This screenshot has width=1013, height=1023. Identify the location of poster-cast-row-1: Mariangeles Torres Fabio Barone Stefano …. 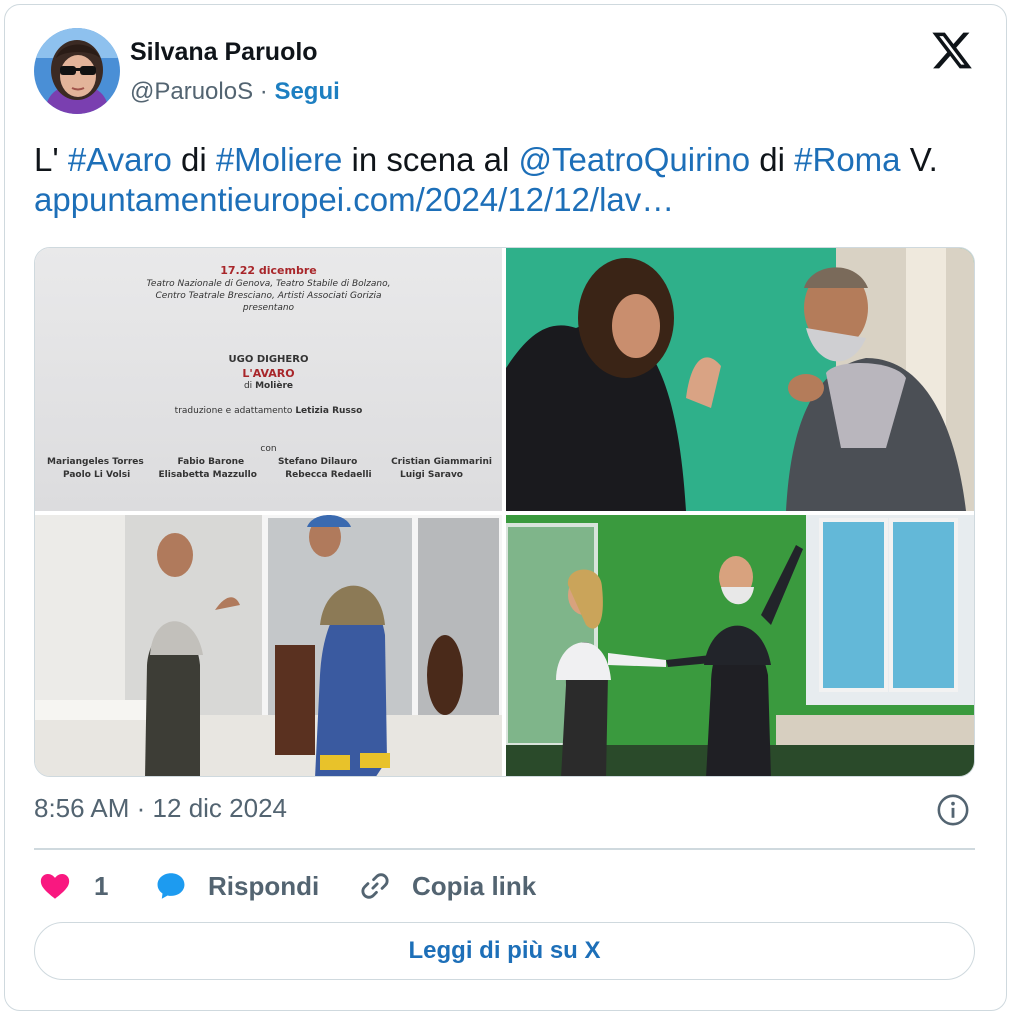
(269, 462).